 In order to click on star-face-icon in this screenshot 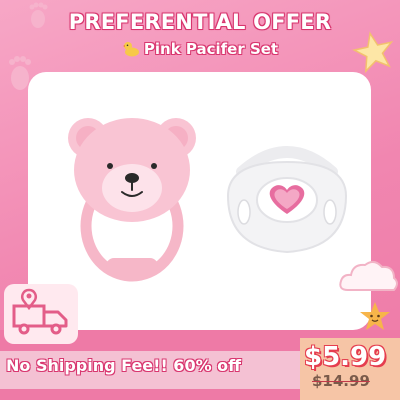, I will do `click(375, 316)`.